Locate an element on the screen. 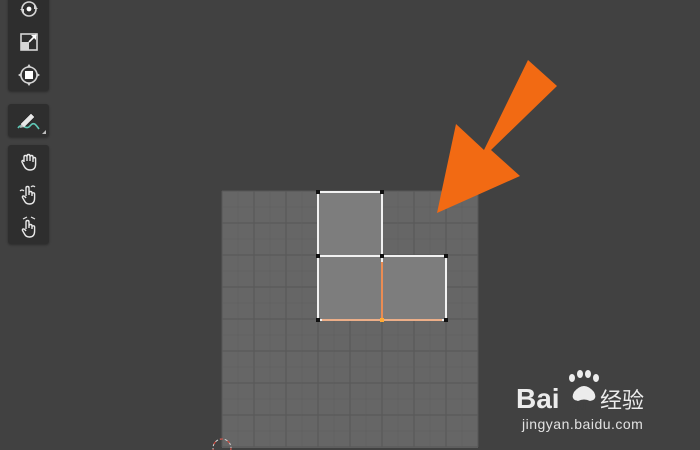 The height and width of the screenshot is (450, 700). relax-hand-icon is located at coordinates (27, 194).